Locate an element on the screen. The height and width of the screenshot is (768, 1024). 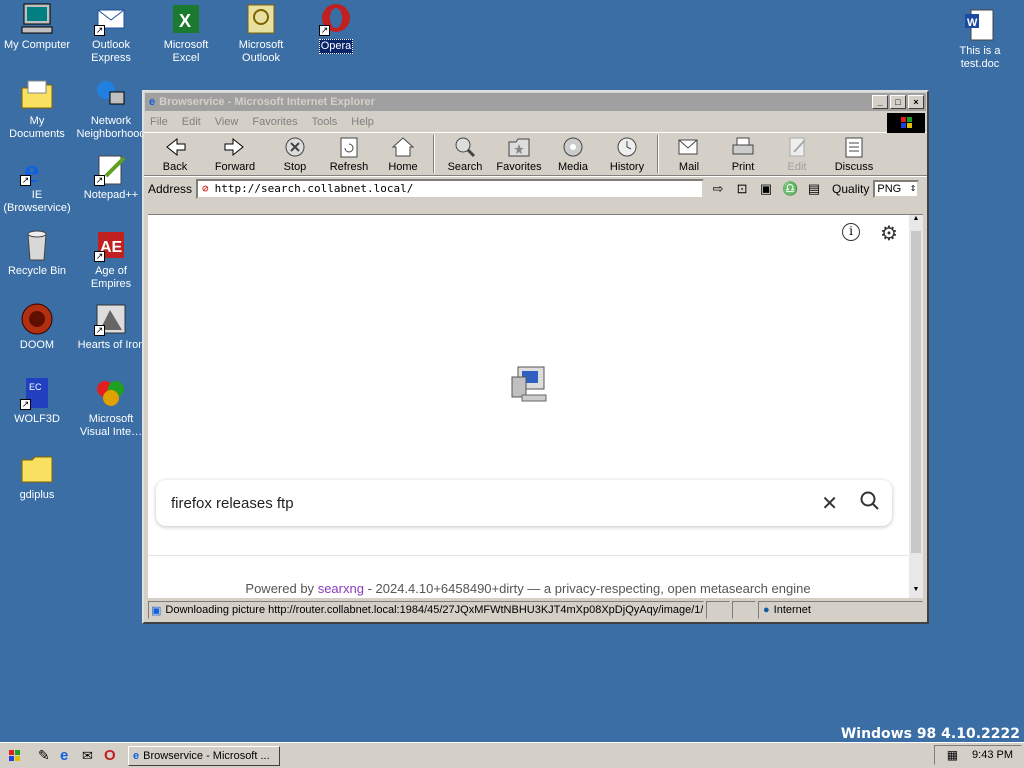
footer-divider is located at coordinates (528, 555).